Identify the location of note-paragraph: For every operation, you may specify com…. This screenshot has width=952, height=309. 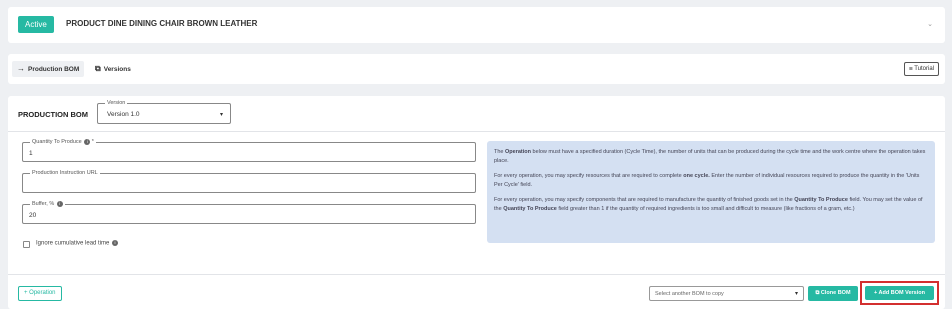
(708, 204).